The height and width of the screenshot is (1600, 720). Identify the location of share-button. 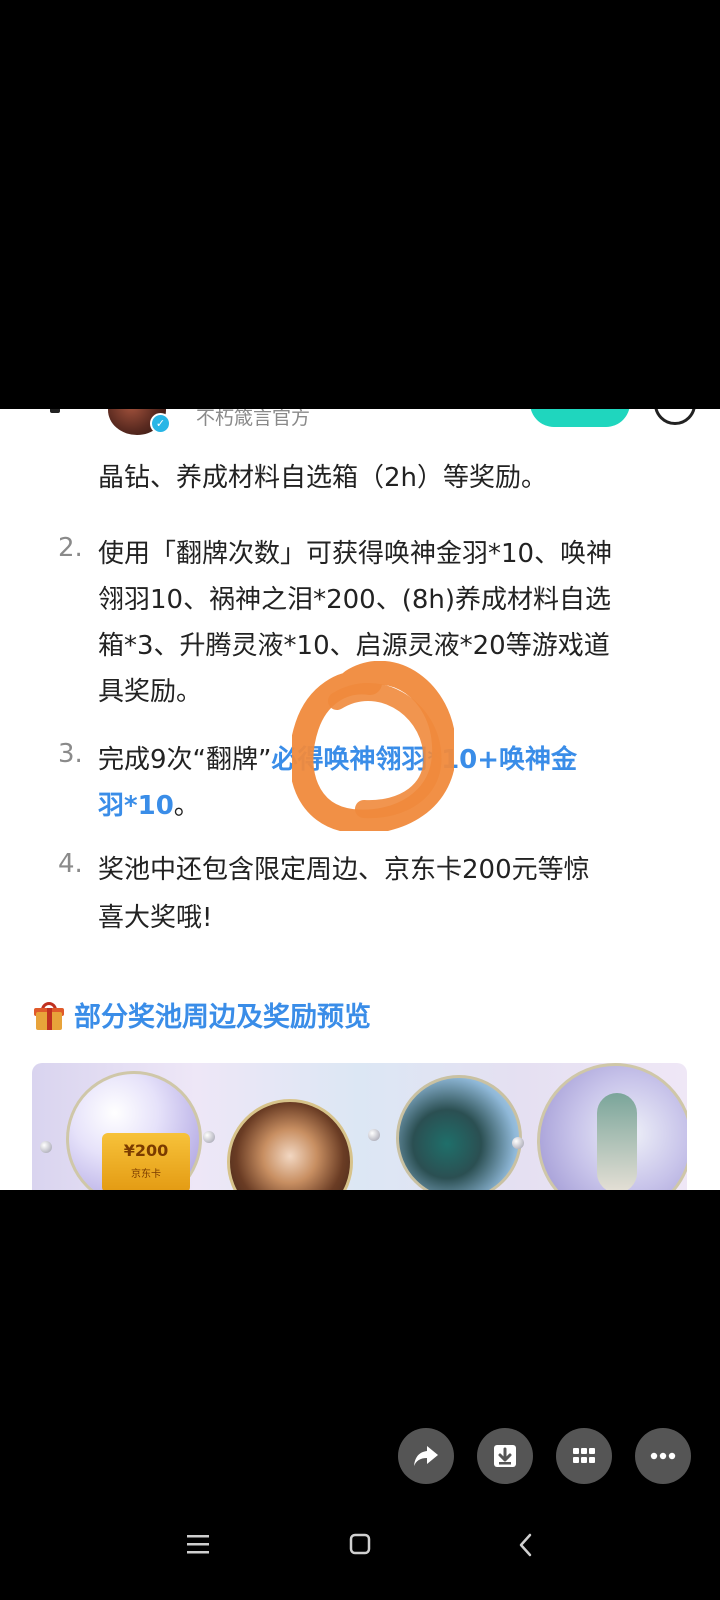
(426, 1456).